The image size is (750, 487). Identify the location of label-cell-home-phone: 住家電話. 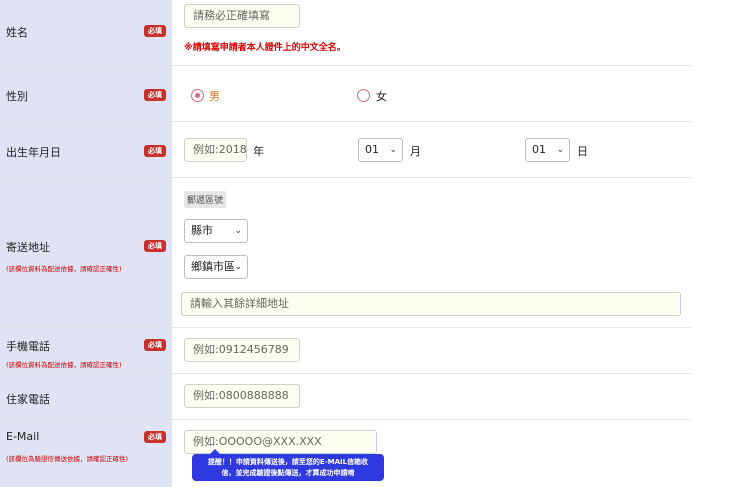
(86, 396).